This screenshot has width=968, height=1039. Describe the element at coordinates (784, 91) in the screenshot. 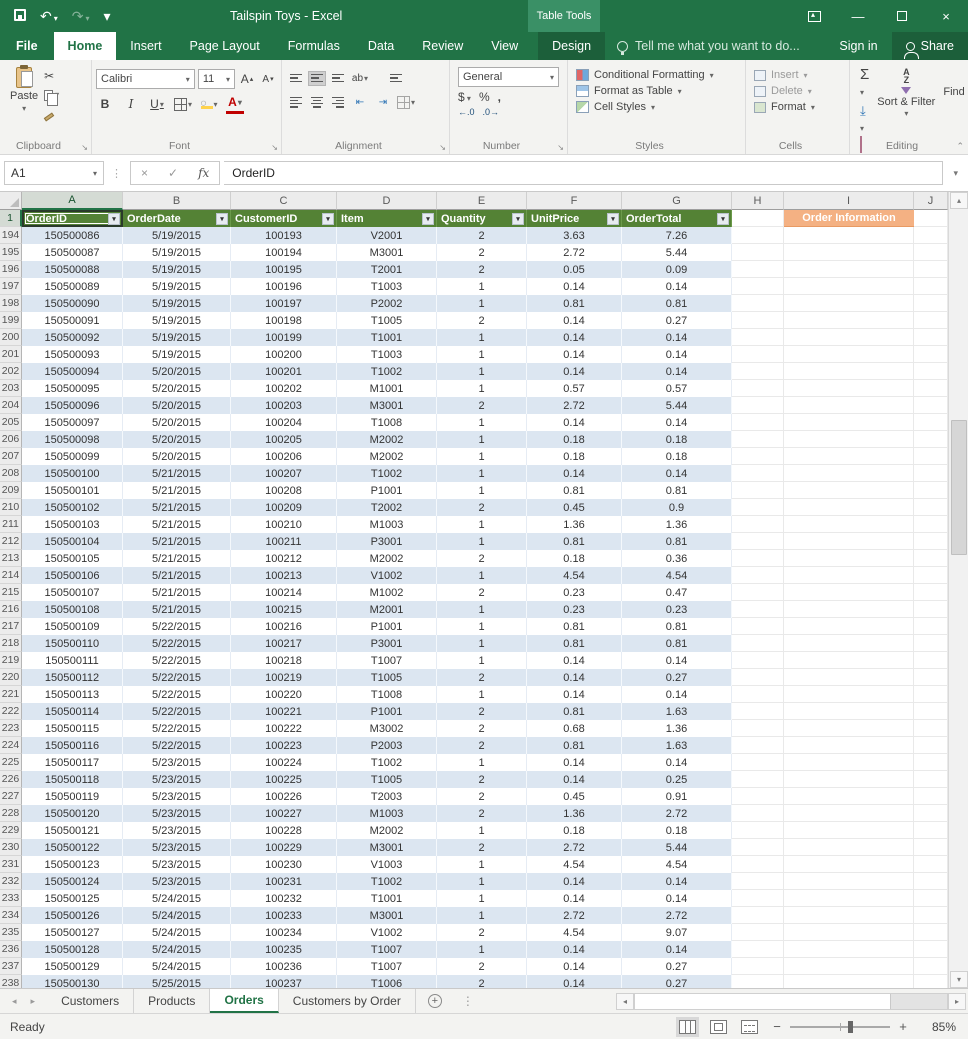

I see `delete-cells-button: Delete ▾` at that location.